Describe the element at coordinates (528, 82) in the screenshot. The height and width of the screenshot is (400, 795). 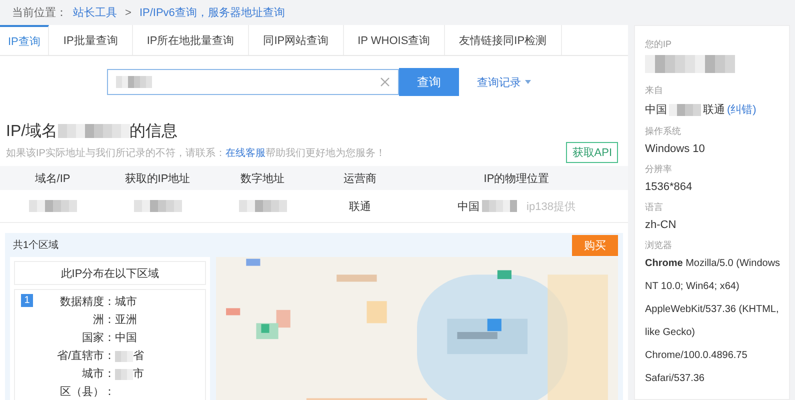
I see `caret-icon` at that location.